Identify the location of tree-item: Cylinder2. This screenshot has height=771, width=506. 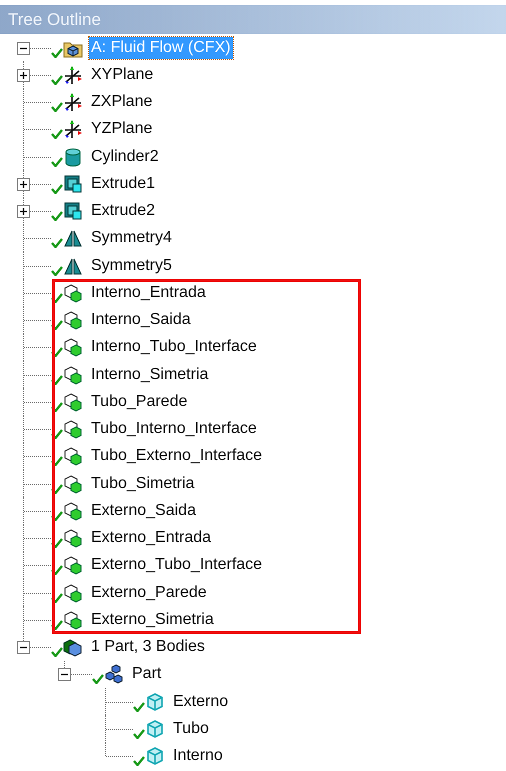
(125, 157).